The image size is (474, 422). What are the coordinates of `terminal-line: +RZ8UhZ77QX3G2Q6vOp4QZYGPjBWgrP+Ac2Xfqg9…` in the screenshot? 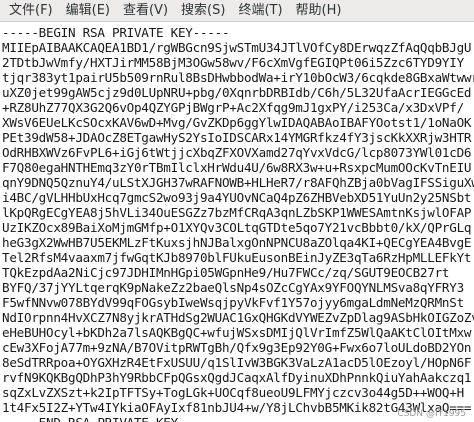 It's located at (233, 107).